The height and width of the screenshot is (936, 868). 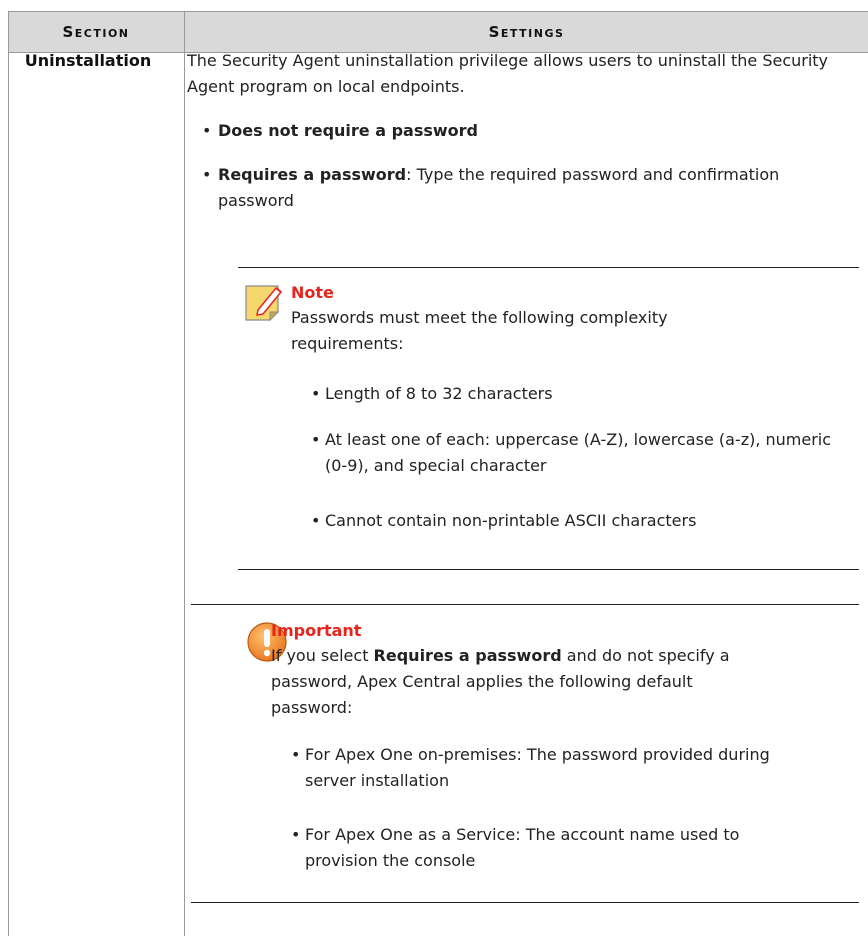 I want to click on table-header-row: Section Settings, so click(x=438, y=32).